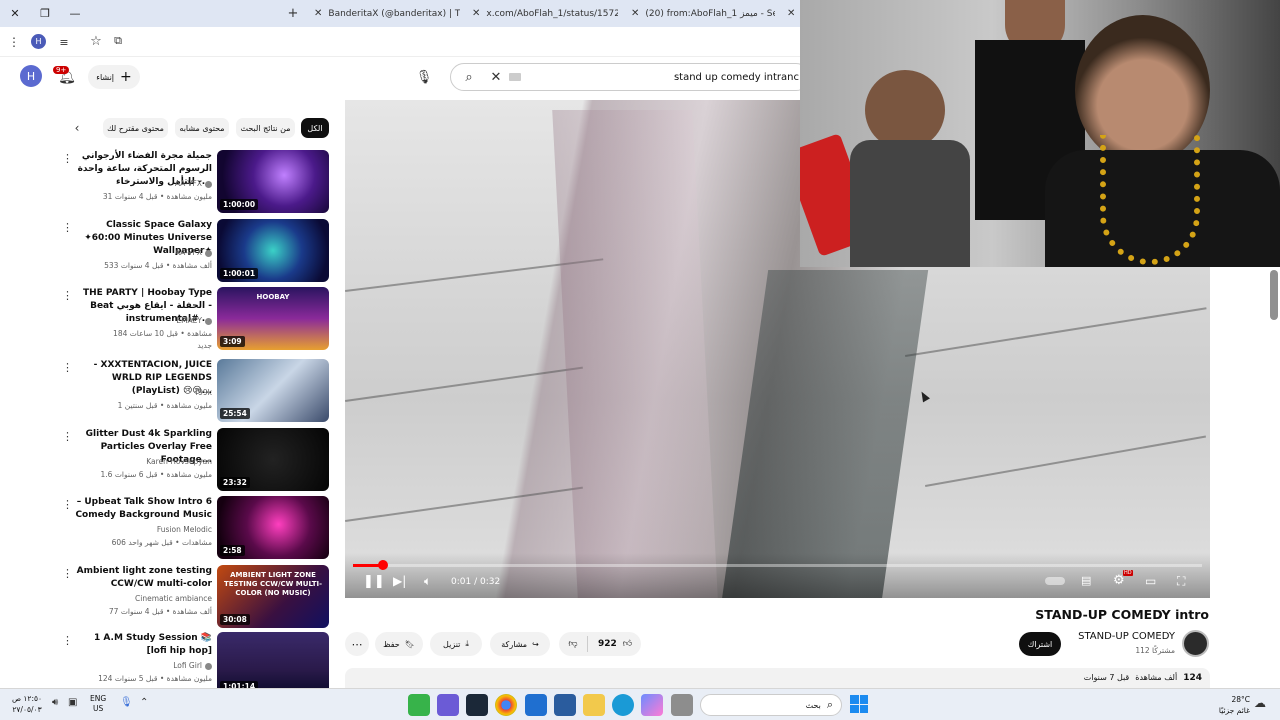 The height and width of the screenshot is (720, 1280). Describe the element at coordinates (98, 698) in the screenshot. I see `lang-top: ENG` at that location.